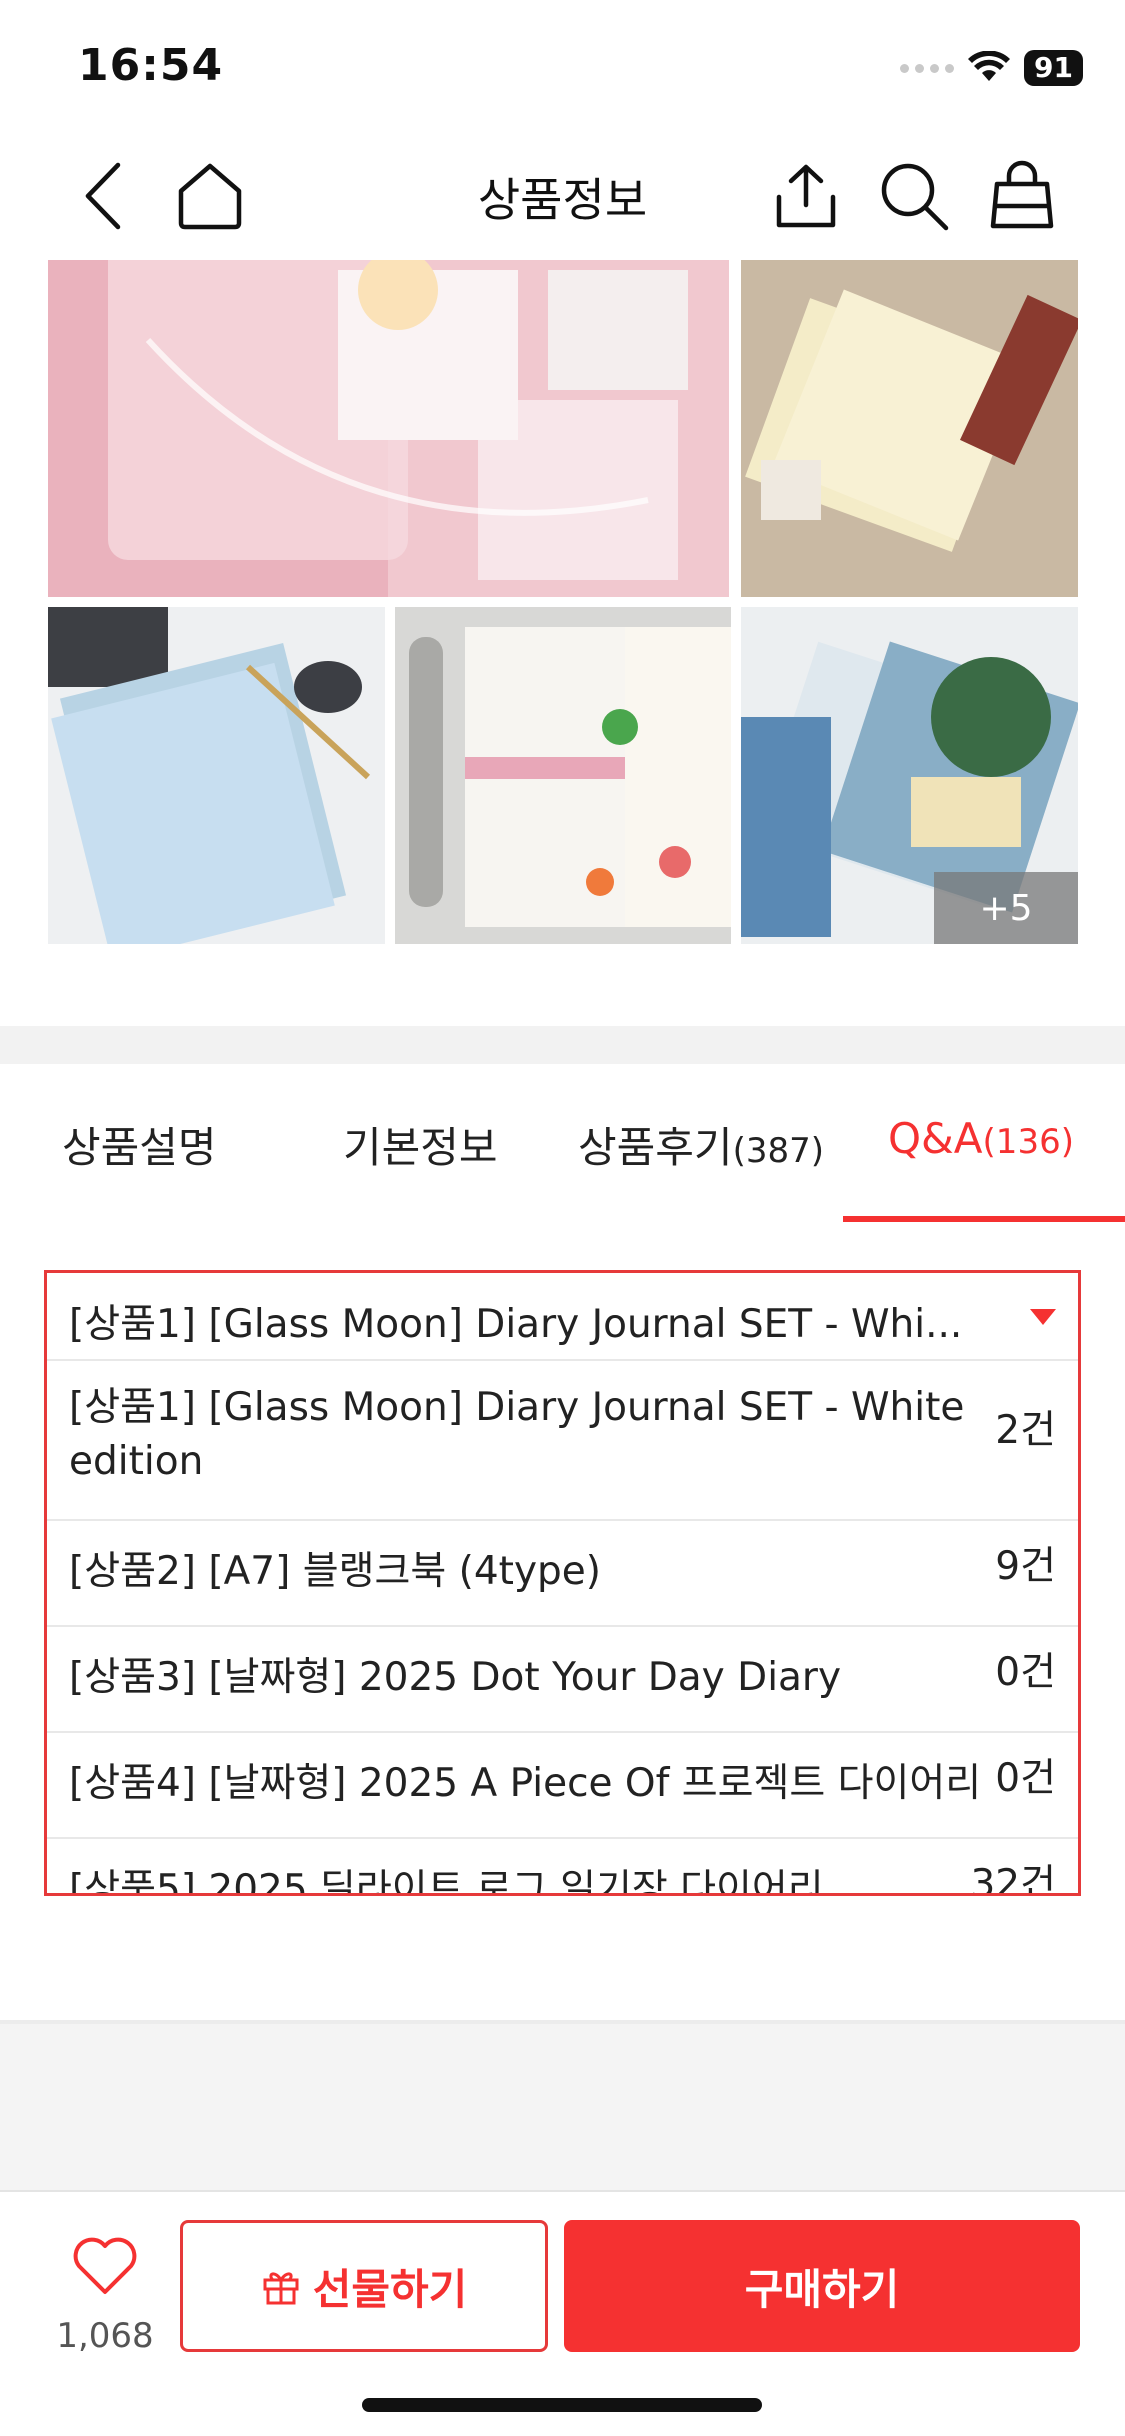 This screenshot has width=1125, height=2436. I want to click on tab-reviews: 상품후기(387), so click(701, 1144).